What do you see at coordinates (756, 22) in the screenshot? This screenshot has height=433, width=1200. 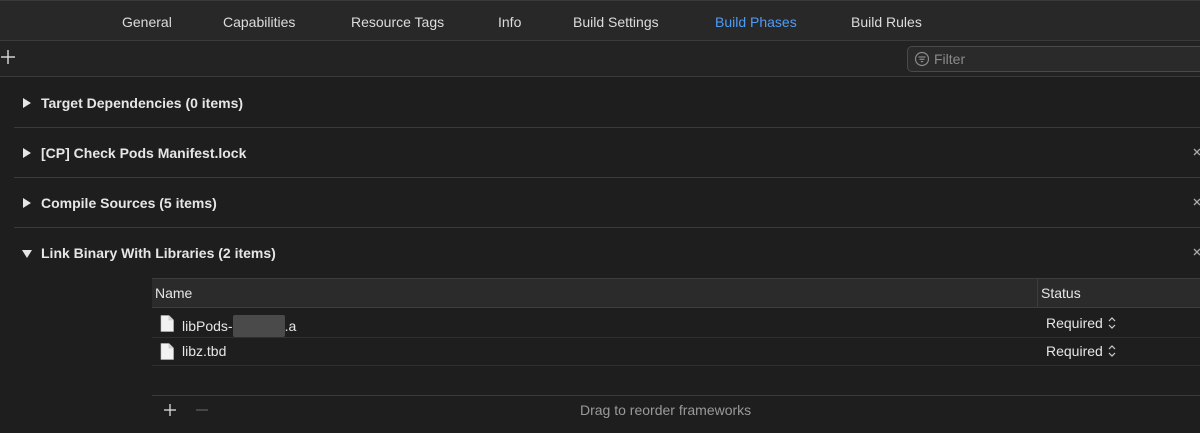 I see `tab-build-phases: Build Phases` at bounding box center [756, 22].